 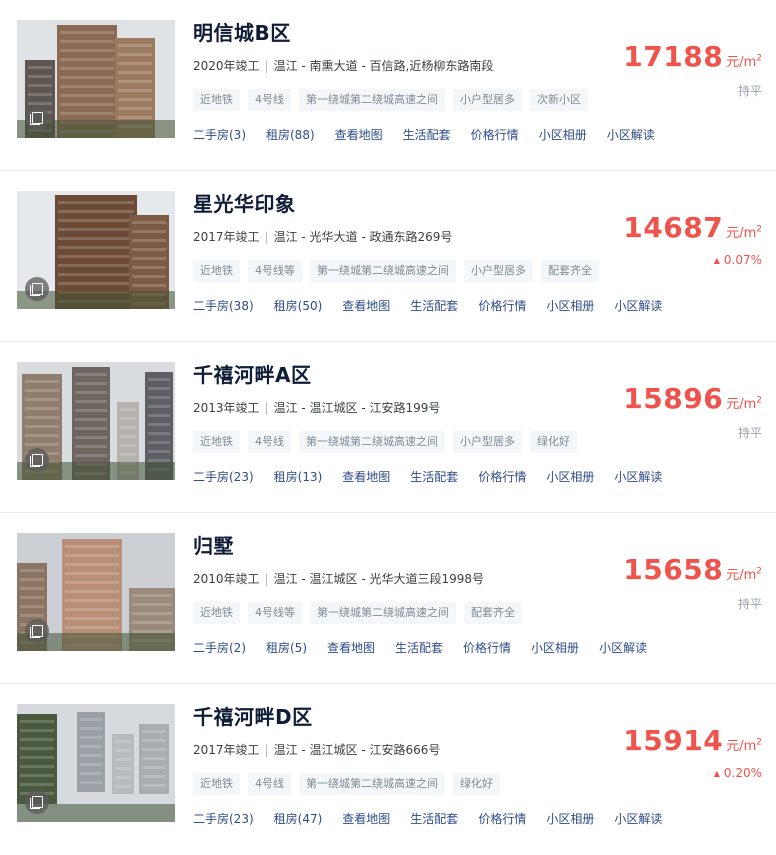 What do you see at coordinates (692, 740) in the screenshot?
I see `price-block: 15914 元/m2` at bounding box center [692, 740].